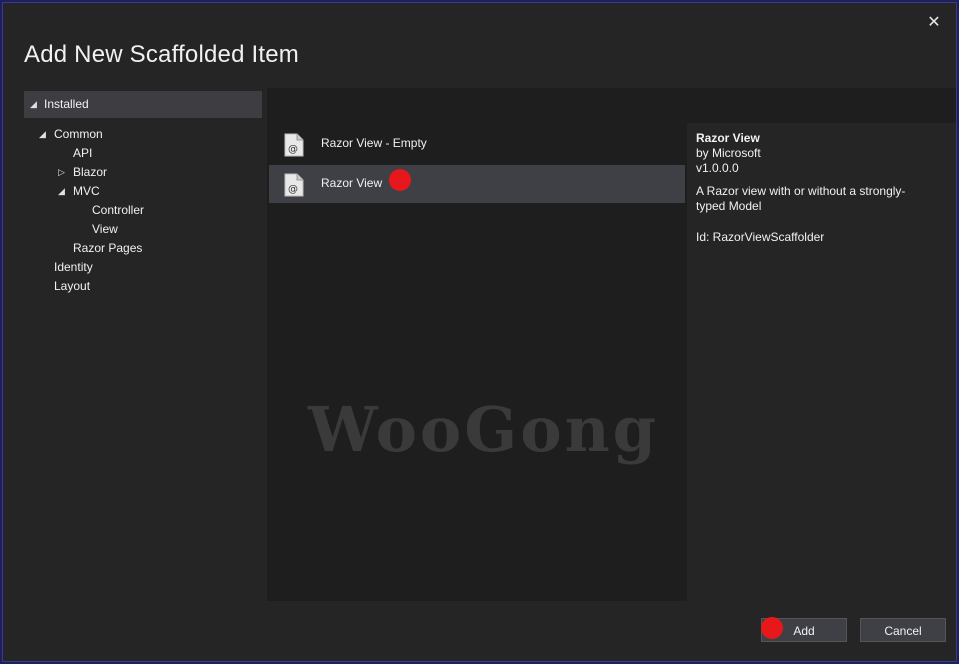 The image size is (959, 664). Describe the element at coordinates (728, 153) in the screenshot. I see `detail-author: by Microsoft` at that location.